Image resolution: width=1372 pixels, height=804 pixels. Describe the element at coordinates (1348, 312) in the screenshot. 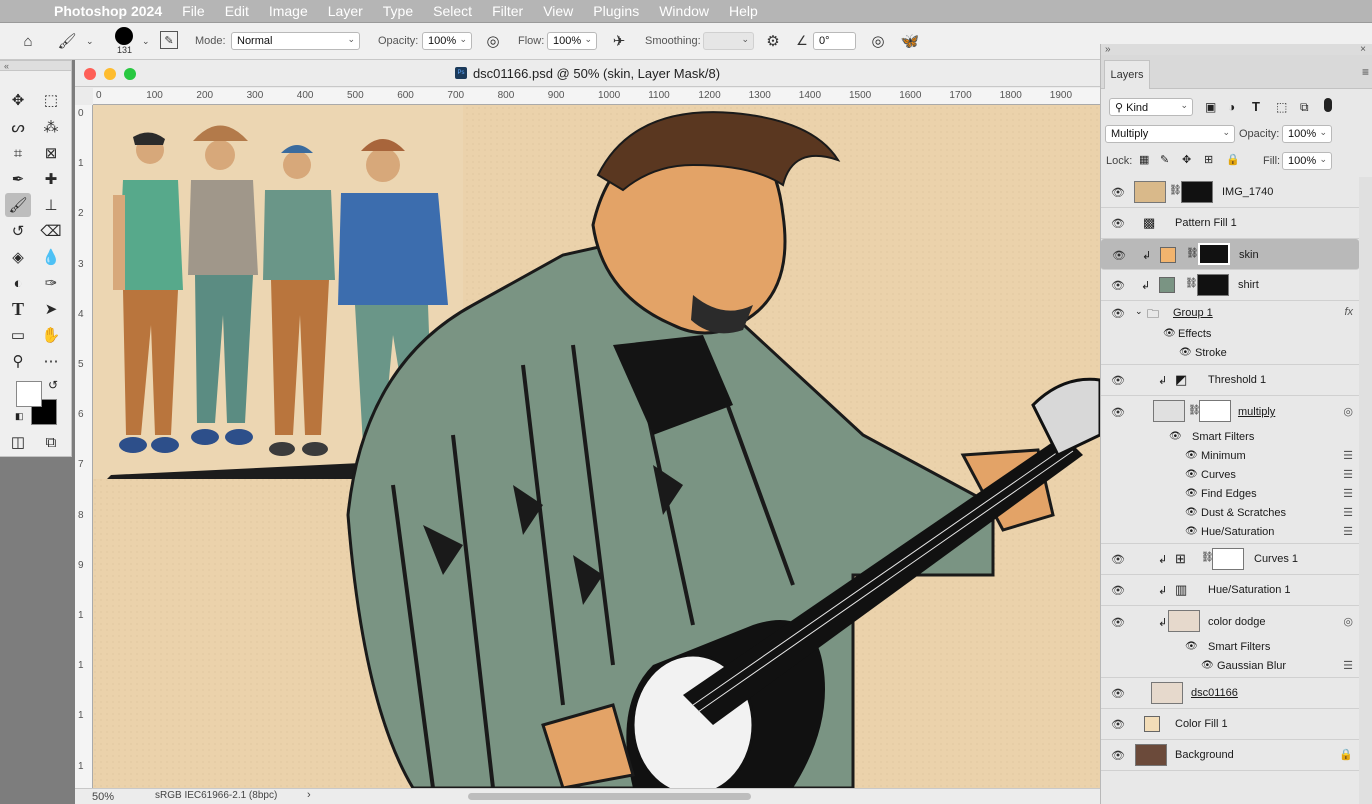

I see `fx-icon: fx` at that location.